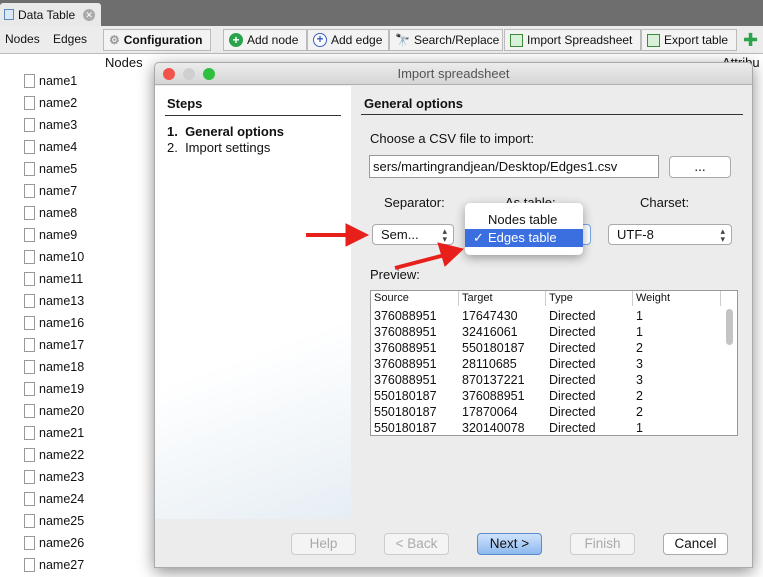 Image resolution: width=763 pixels, height=577 pixels. I want to click on annotation-arrows, so click(385, 246).